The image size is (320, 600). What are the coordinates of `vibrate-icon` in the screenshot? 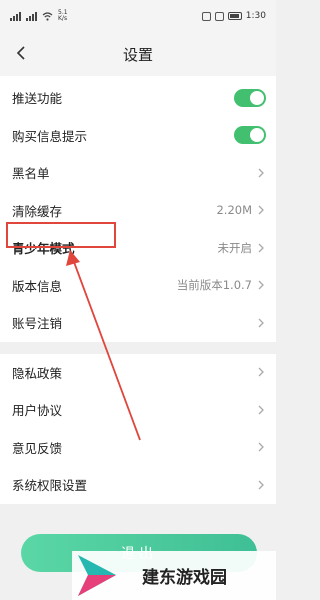 It's located at (219, 16).